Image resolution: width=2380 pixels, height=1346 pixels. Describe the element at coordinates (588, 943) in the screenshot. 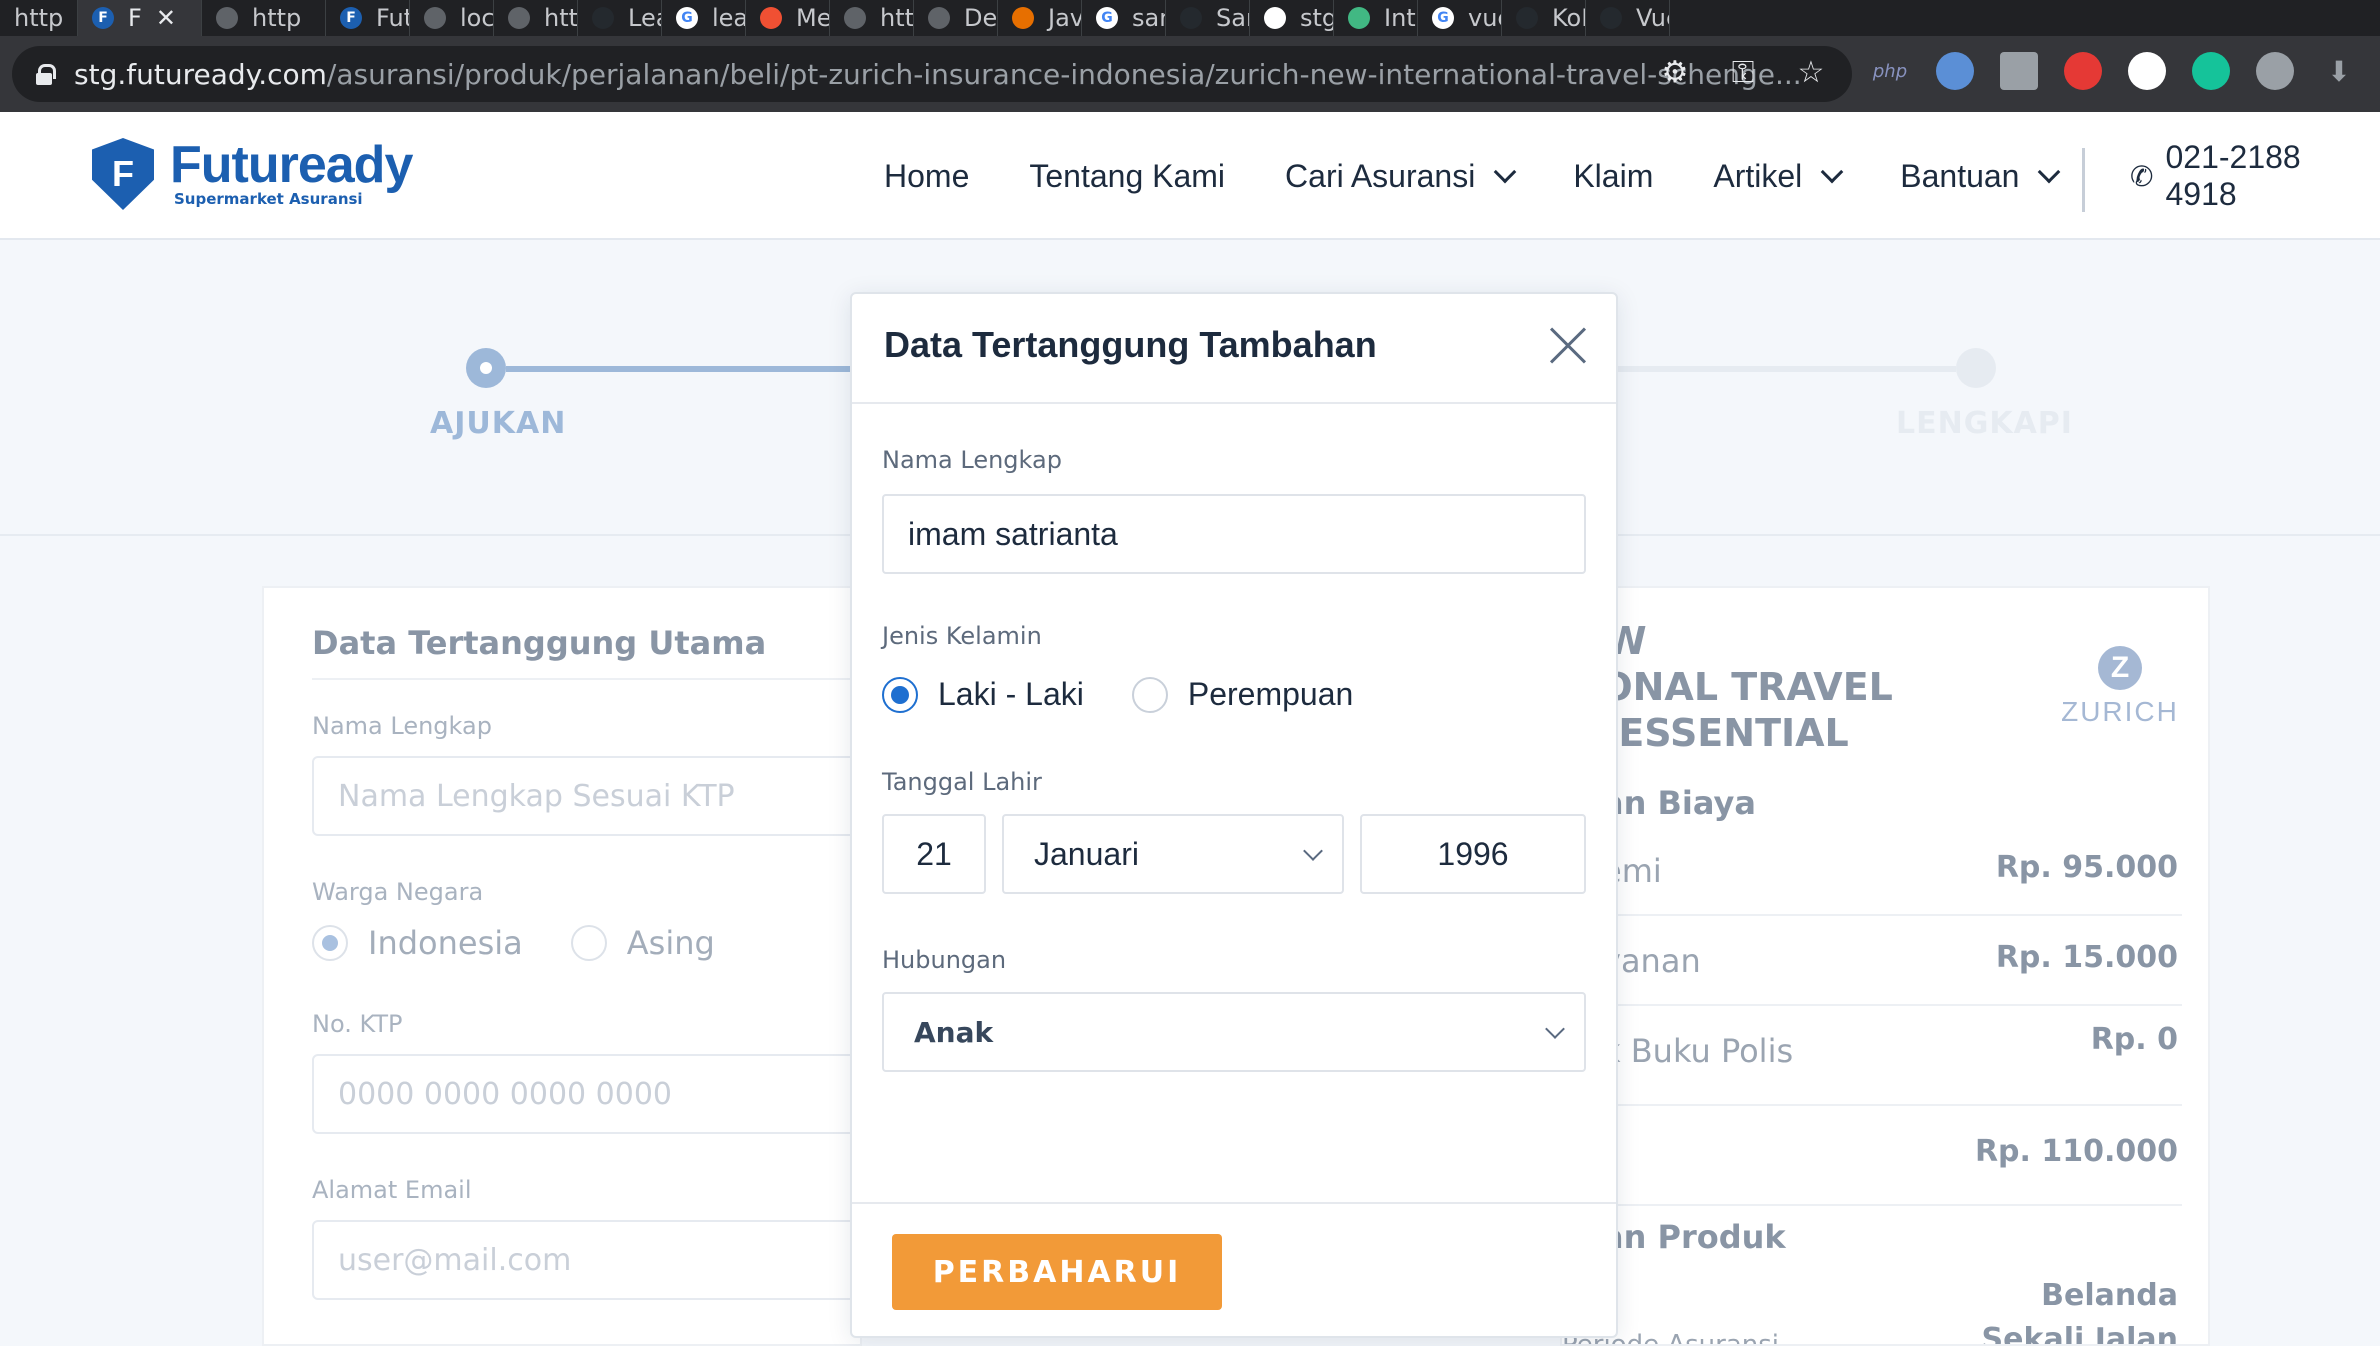

I see `radio-asing` at that location.